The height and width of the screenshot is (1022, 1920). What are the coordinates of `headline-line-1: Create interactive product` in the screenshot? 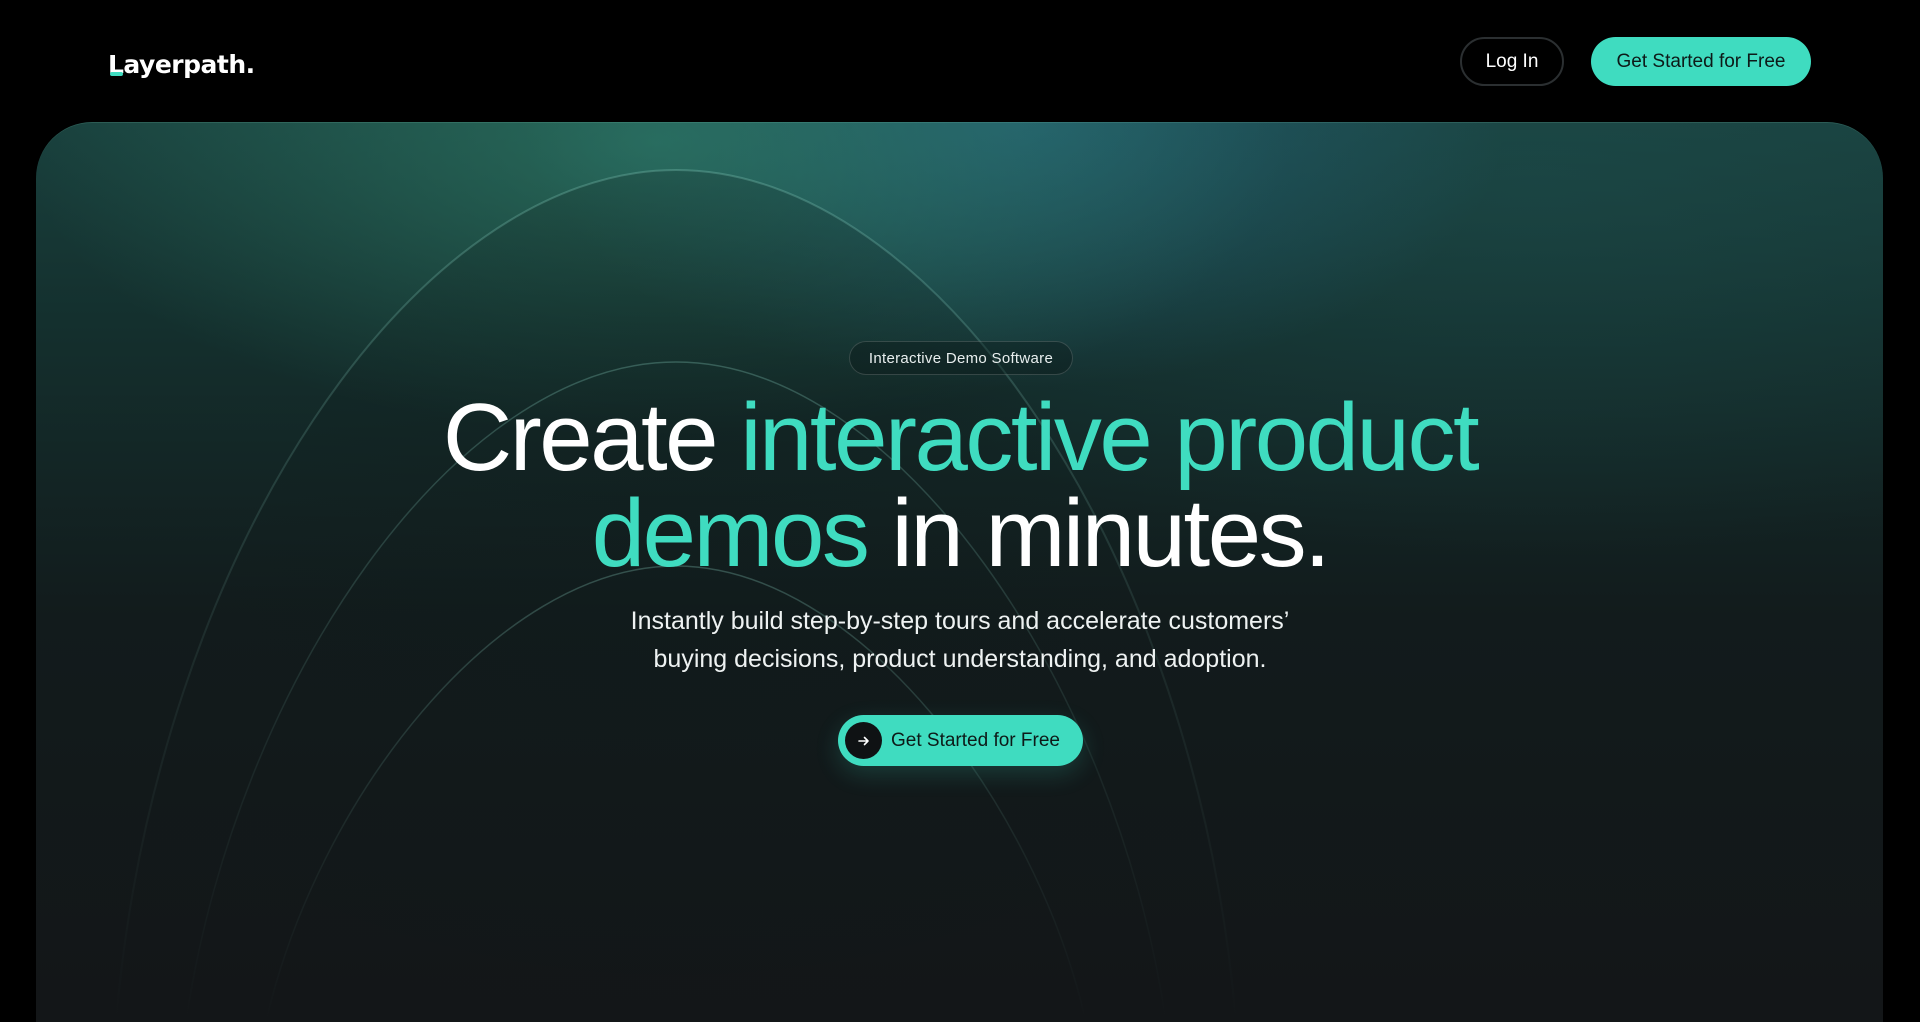 It's located at (960, 438).